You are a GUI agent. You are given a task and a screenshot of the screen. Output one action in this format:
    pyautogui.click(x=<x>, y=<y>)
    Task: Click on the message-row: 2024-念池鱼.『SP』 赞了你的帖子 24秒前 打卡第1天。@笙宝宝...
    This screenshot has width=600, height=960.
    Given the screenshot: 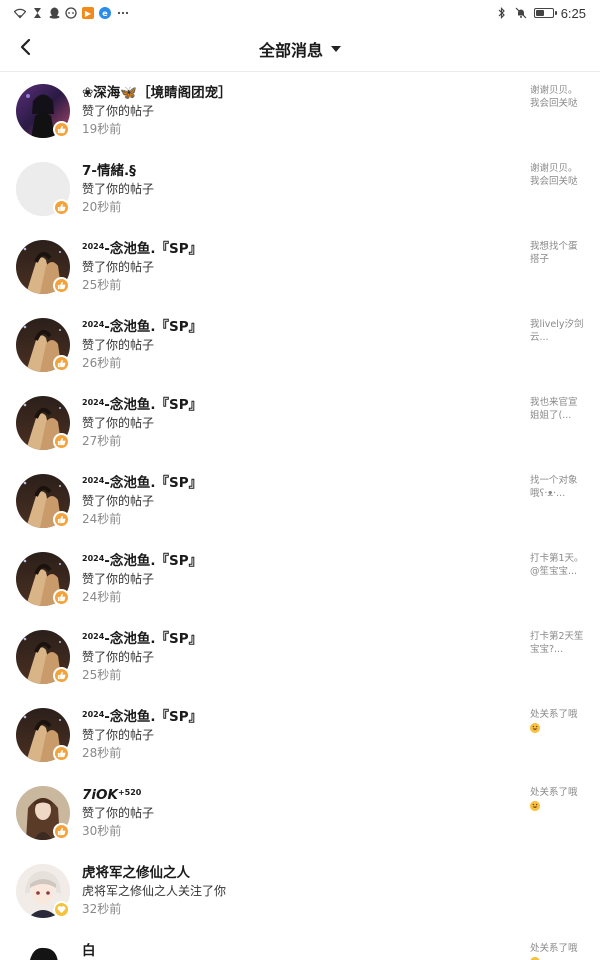 What is the action you would take?
    pyautogui.click(x=300, y=579)
    